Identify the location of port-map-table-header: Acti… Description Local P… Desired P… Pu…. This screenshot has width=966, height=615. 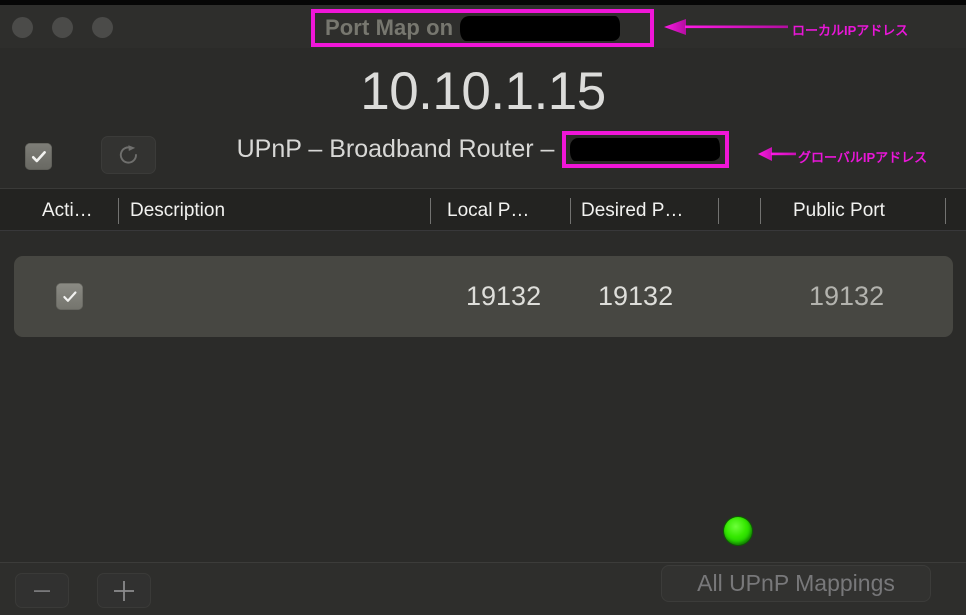
(483, 209).